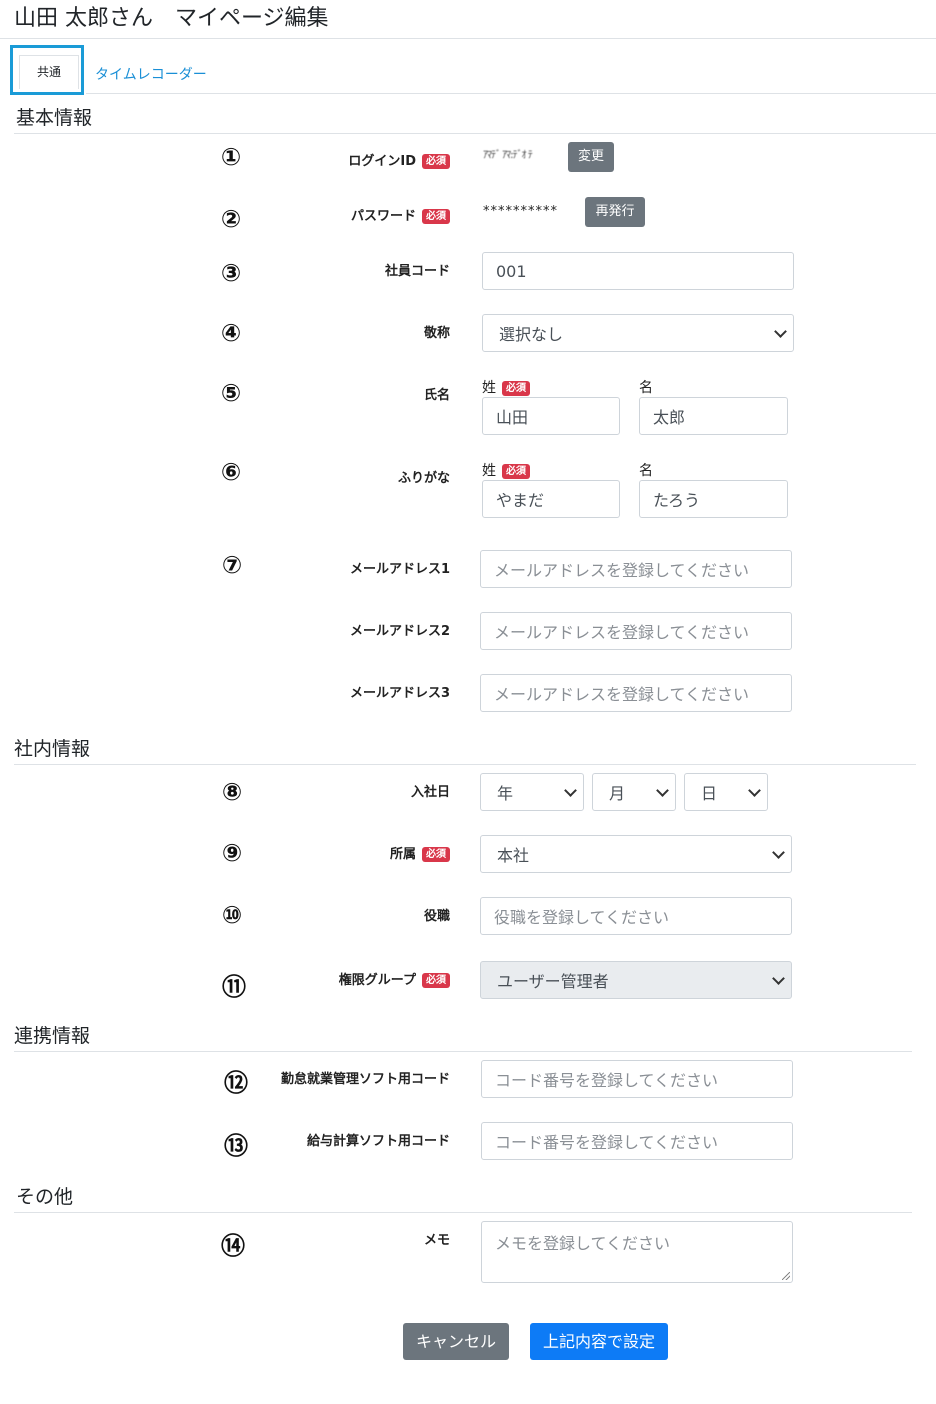  I want to click on login-id-value: ｱﾏﾃﾞ ｱﾏ:ﾃﾞｵ ﾃ, so click(508, 155).